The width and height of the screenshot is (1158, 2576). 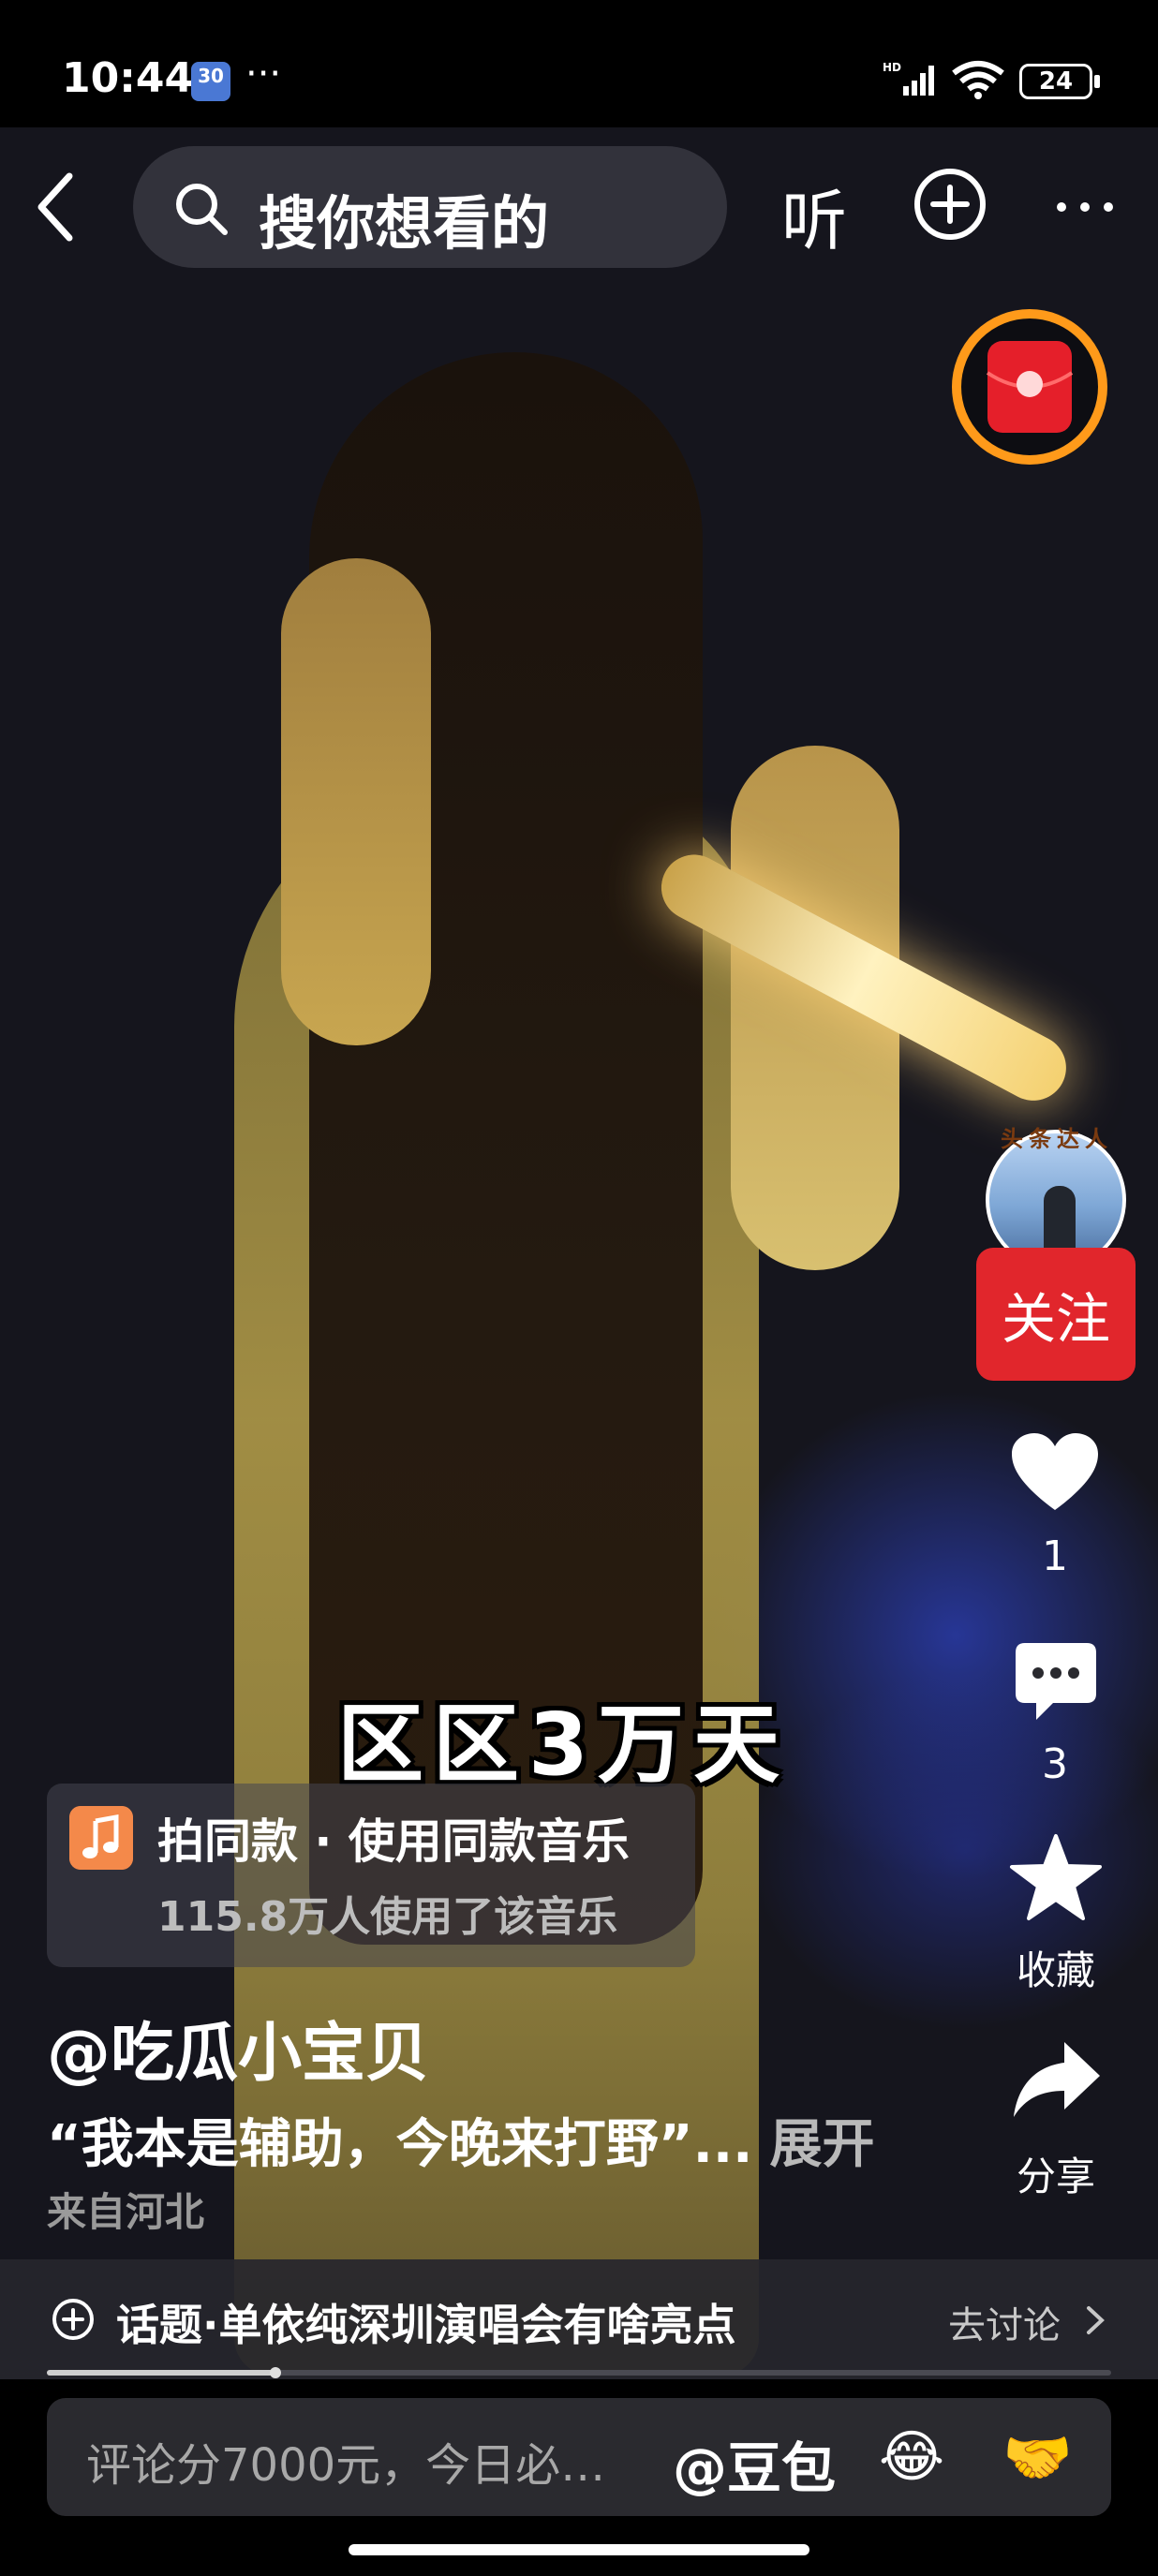 What do you see at coordinates (1056, 1878) in the screenshot?
I see `star-icon` at bounding box center [1056, 1878].